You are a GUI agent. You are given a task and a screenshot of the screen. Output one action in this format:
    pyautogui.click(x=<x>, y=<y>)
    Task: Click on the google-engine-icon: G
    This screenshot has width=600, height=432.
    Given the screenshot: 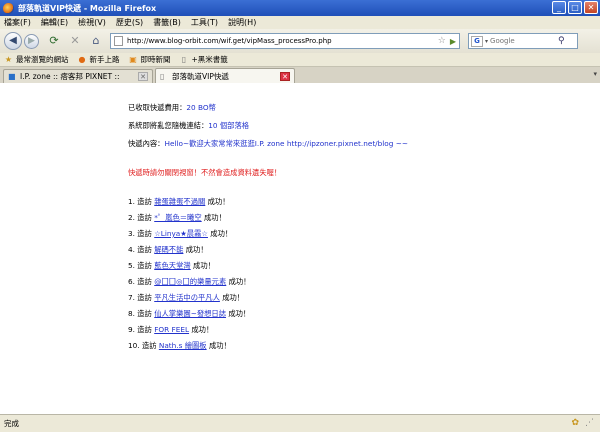 What is the action you would take?
    pyautogui.click(x=477, y=41)
    